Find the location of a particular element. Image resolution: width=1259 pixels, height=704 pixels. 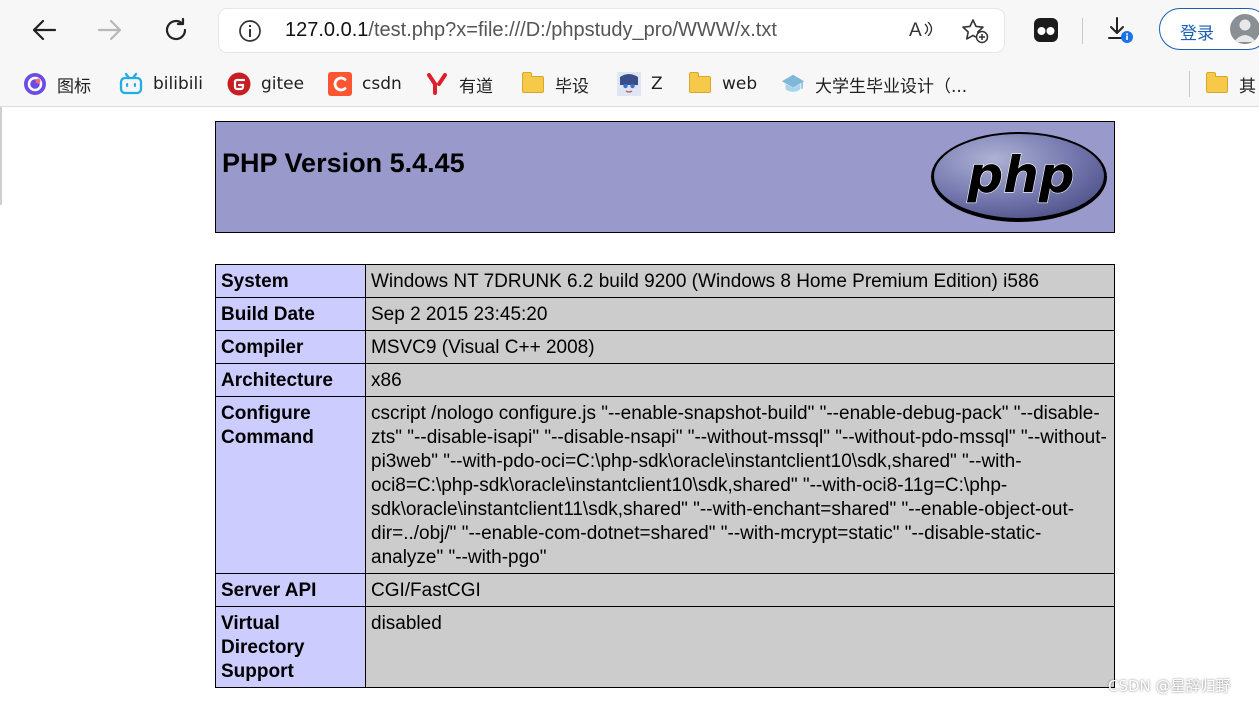

php-version-header: PHP Version 5.4.45 php is located at coordinates (665, 177).